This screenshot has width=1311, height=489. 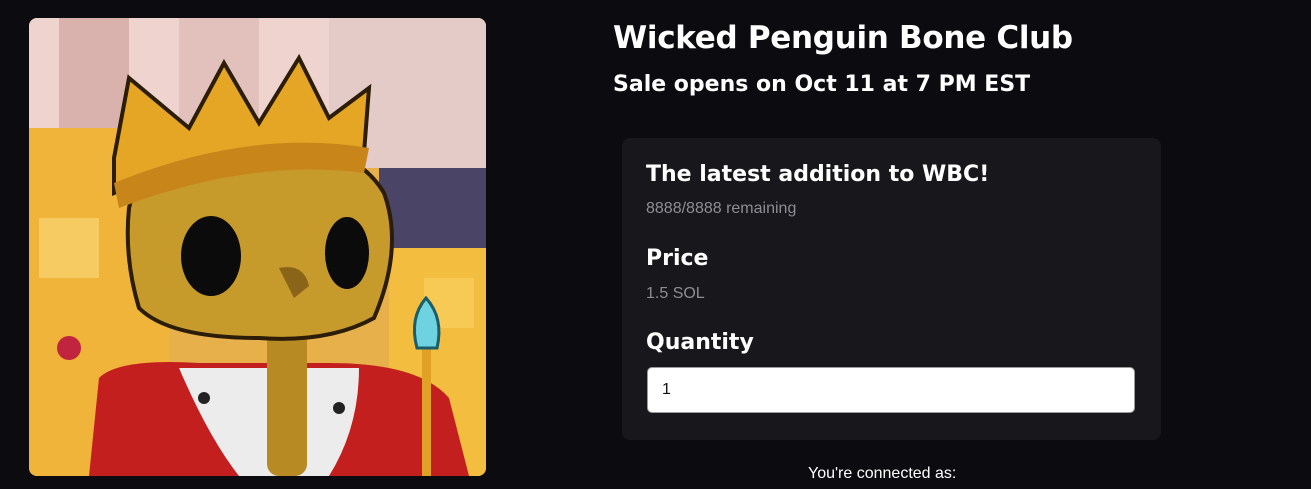 What do you see at coordinates (700, 342) in the screenshot?
I see `quantity-label: Quantity` at bounding box center [700, 342].